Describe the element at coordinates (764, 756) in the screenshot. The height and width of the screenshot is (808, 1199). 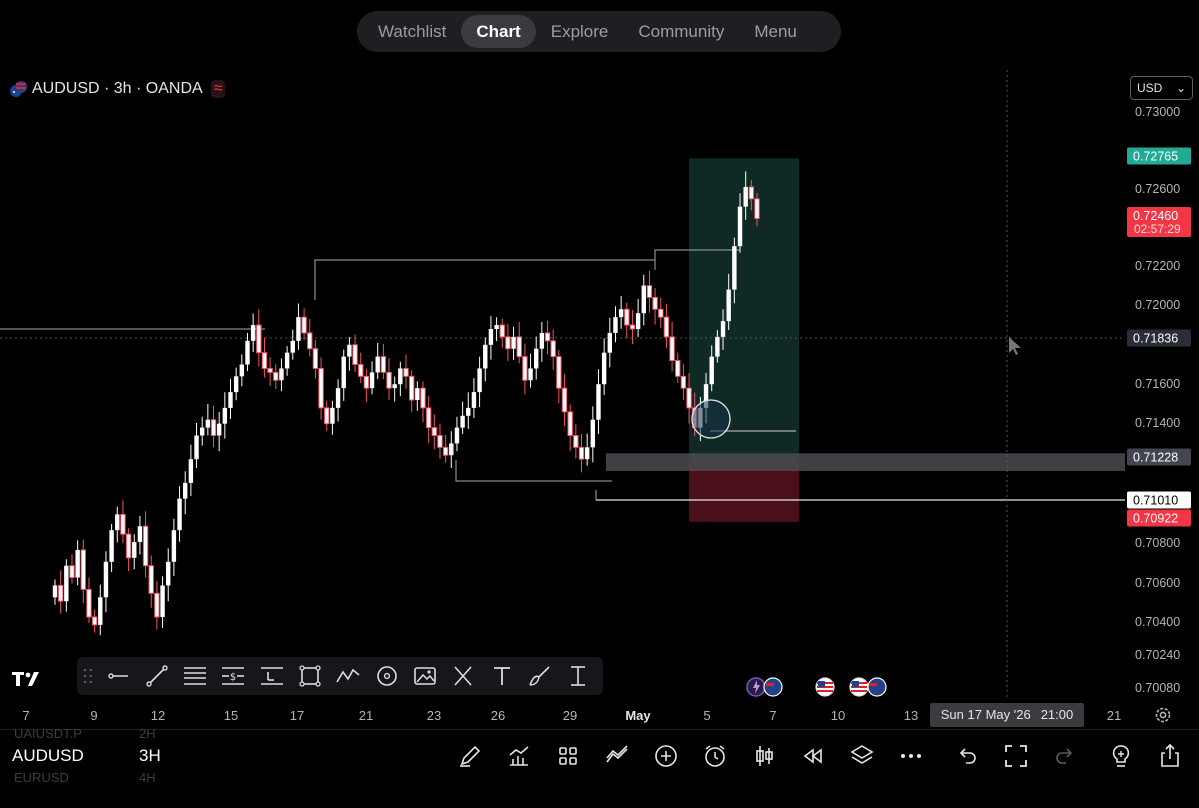
I see `chart-type-button` at that location.